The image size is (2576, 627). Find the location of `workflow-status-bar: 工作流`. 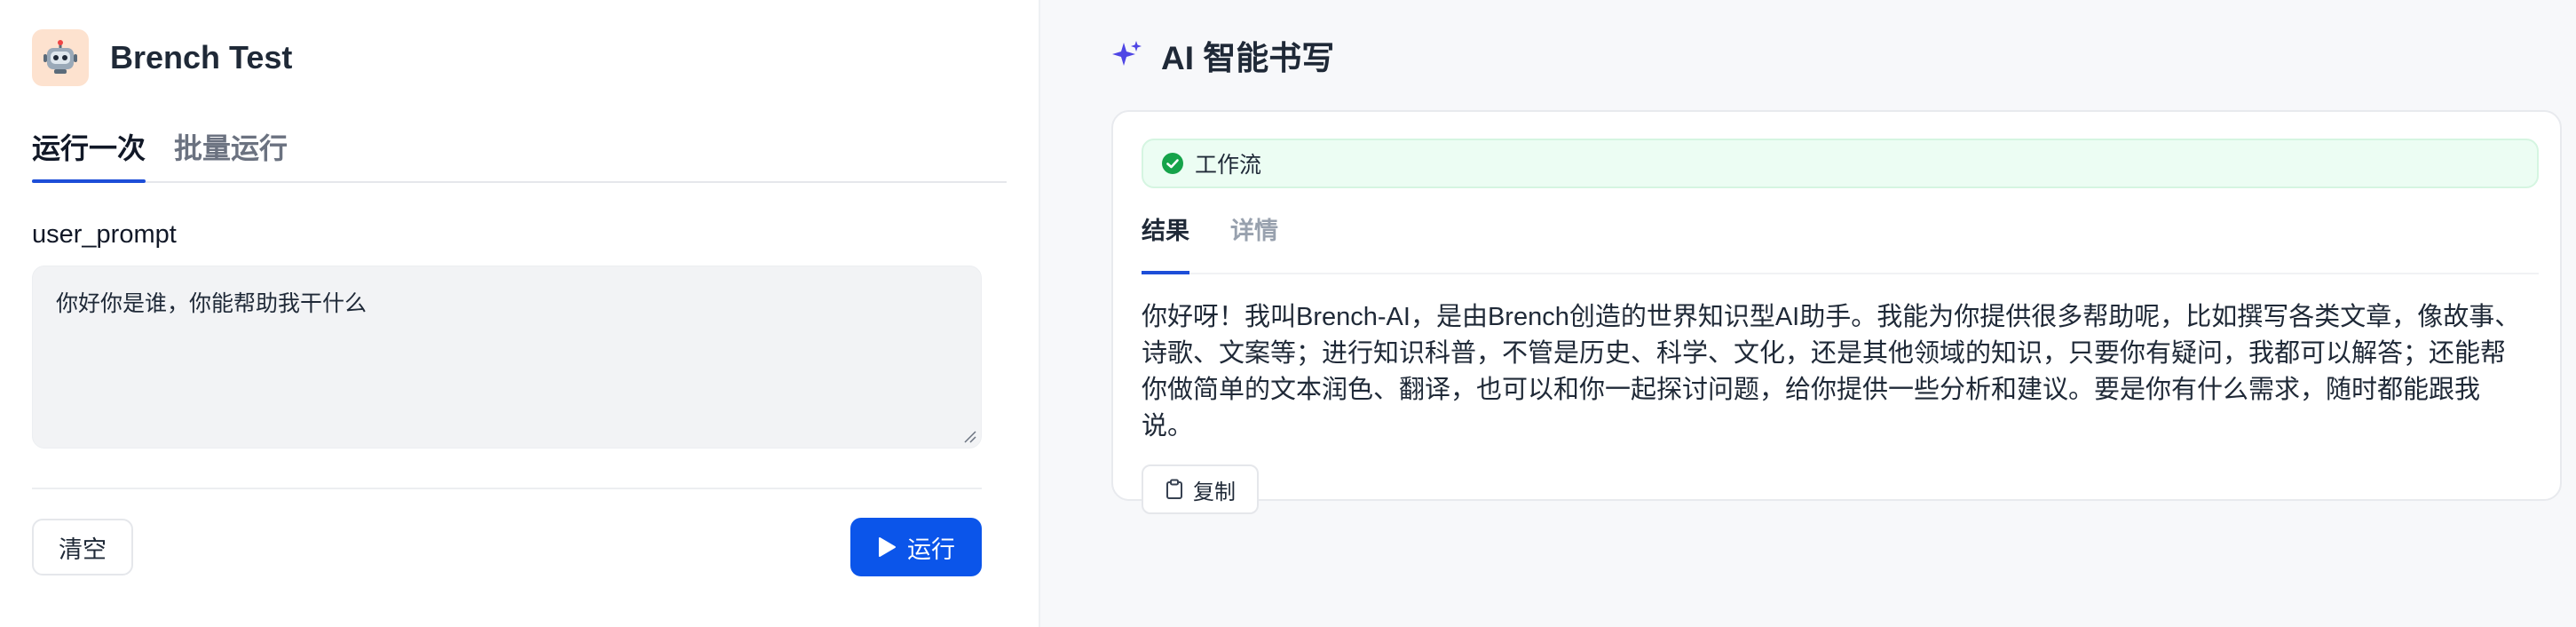

workflow-status-bar: 工作流 is located at coordinates (1841, 163).